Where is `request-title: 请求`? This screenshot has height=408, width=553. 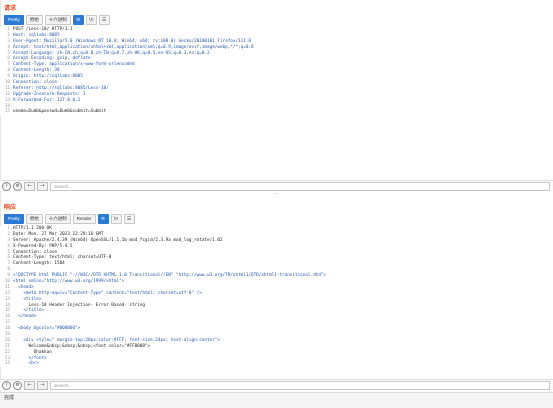
request-title: 请求 is located at coordinates (10, 9).